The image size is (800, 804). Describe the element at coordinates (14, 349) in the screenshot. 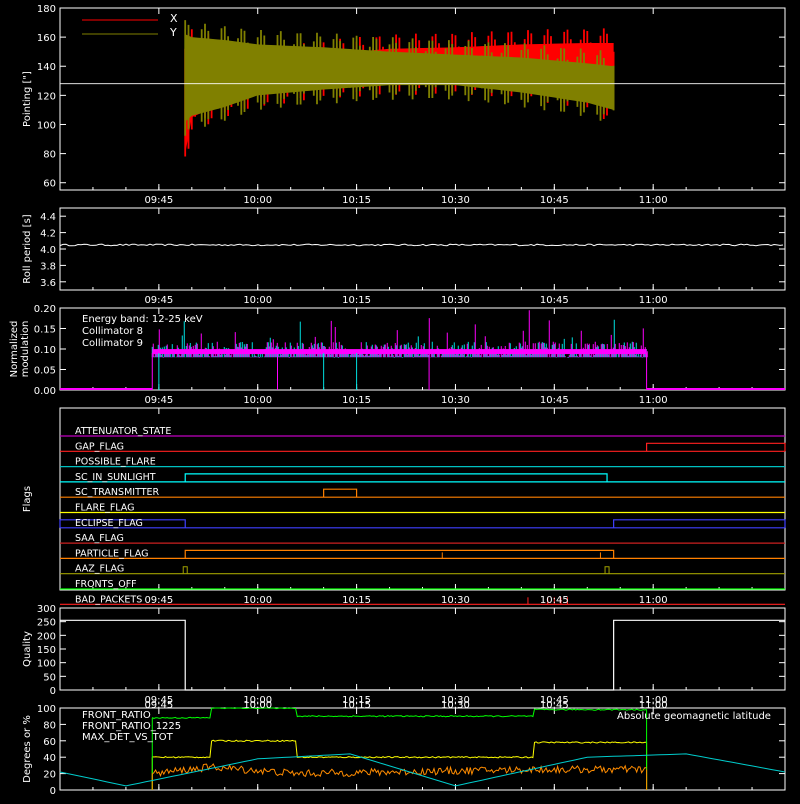

I see `y-axis-label: Normalized` at that location.